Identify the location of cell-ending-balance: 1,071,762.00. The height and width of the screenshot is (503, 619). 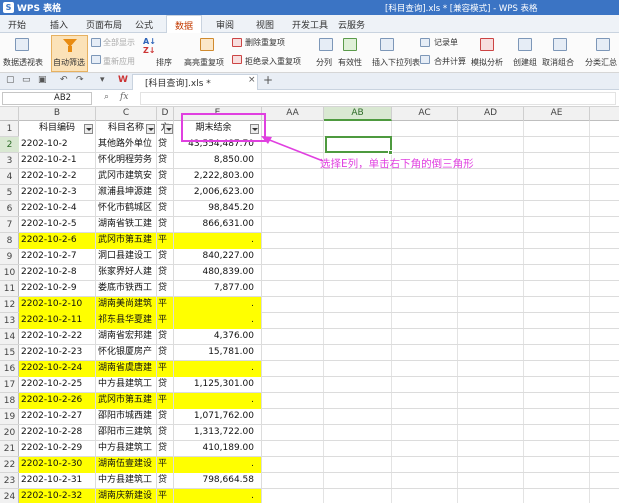
(218, 417).